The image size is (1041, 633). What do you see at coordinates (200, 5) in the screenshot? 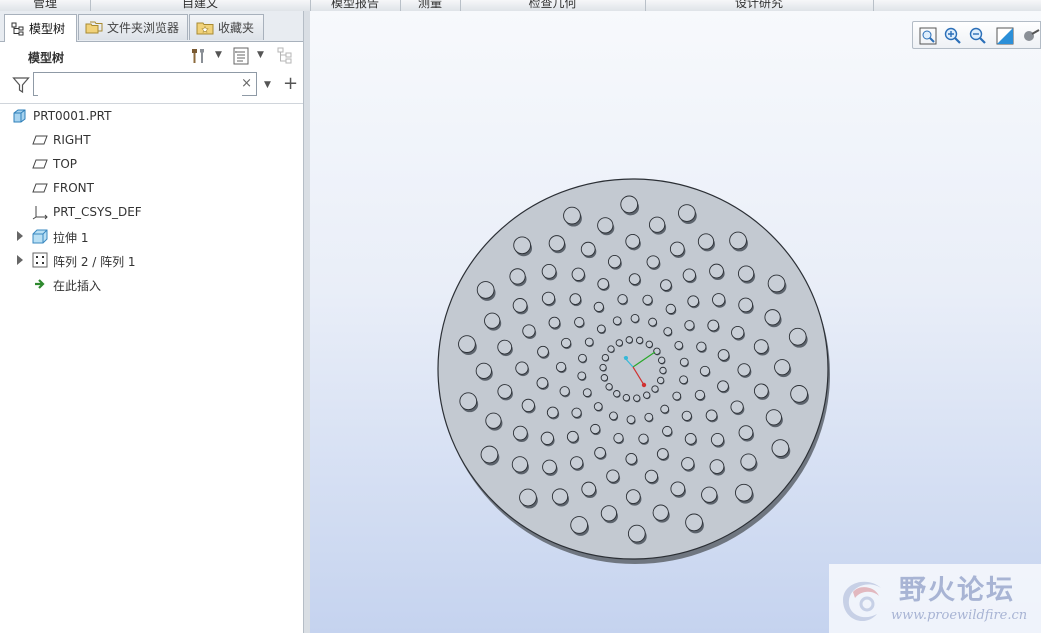
I see `ribbon-tab: 自建文` at bounding box center [200, 5].